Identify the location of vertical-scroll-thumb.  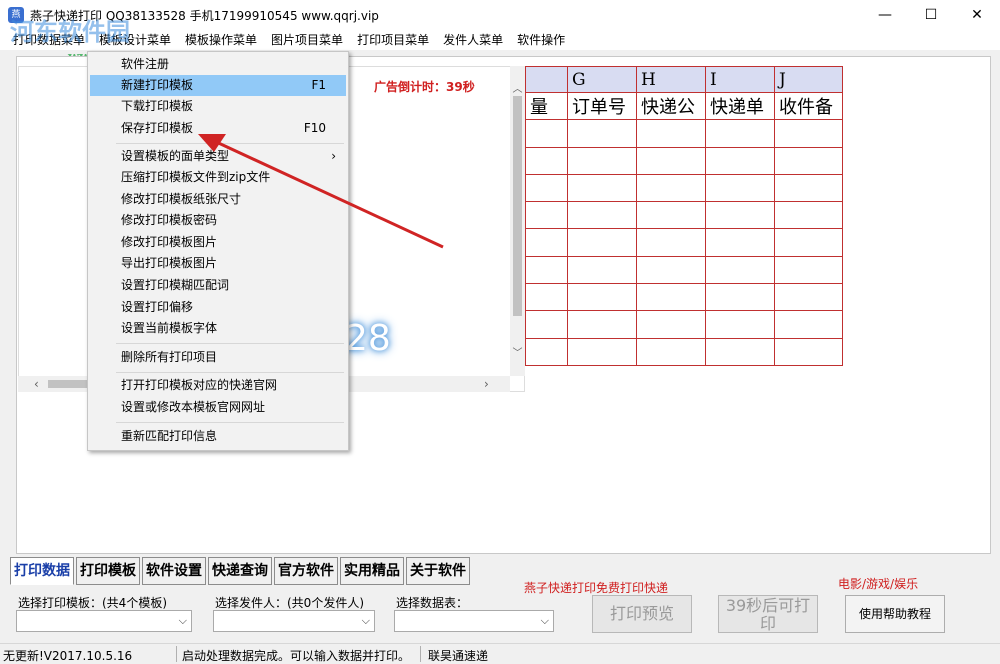
(517, 206).